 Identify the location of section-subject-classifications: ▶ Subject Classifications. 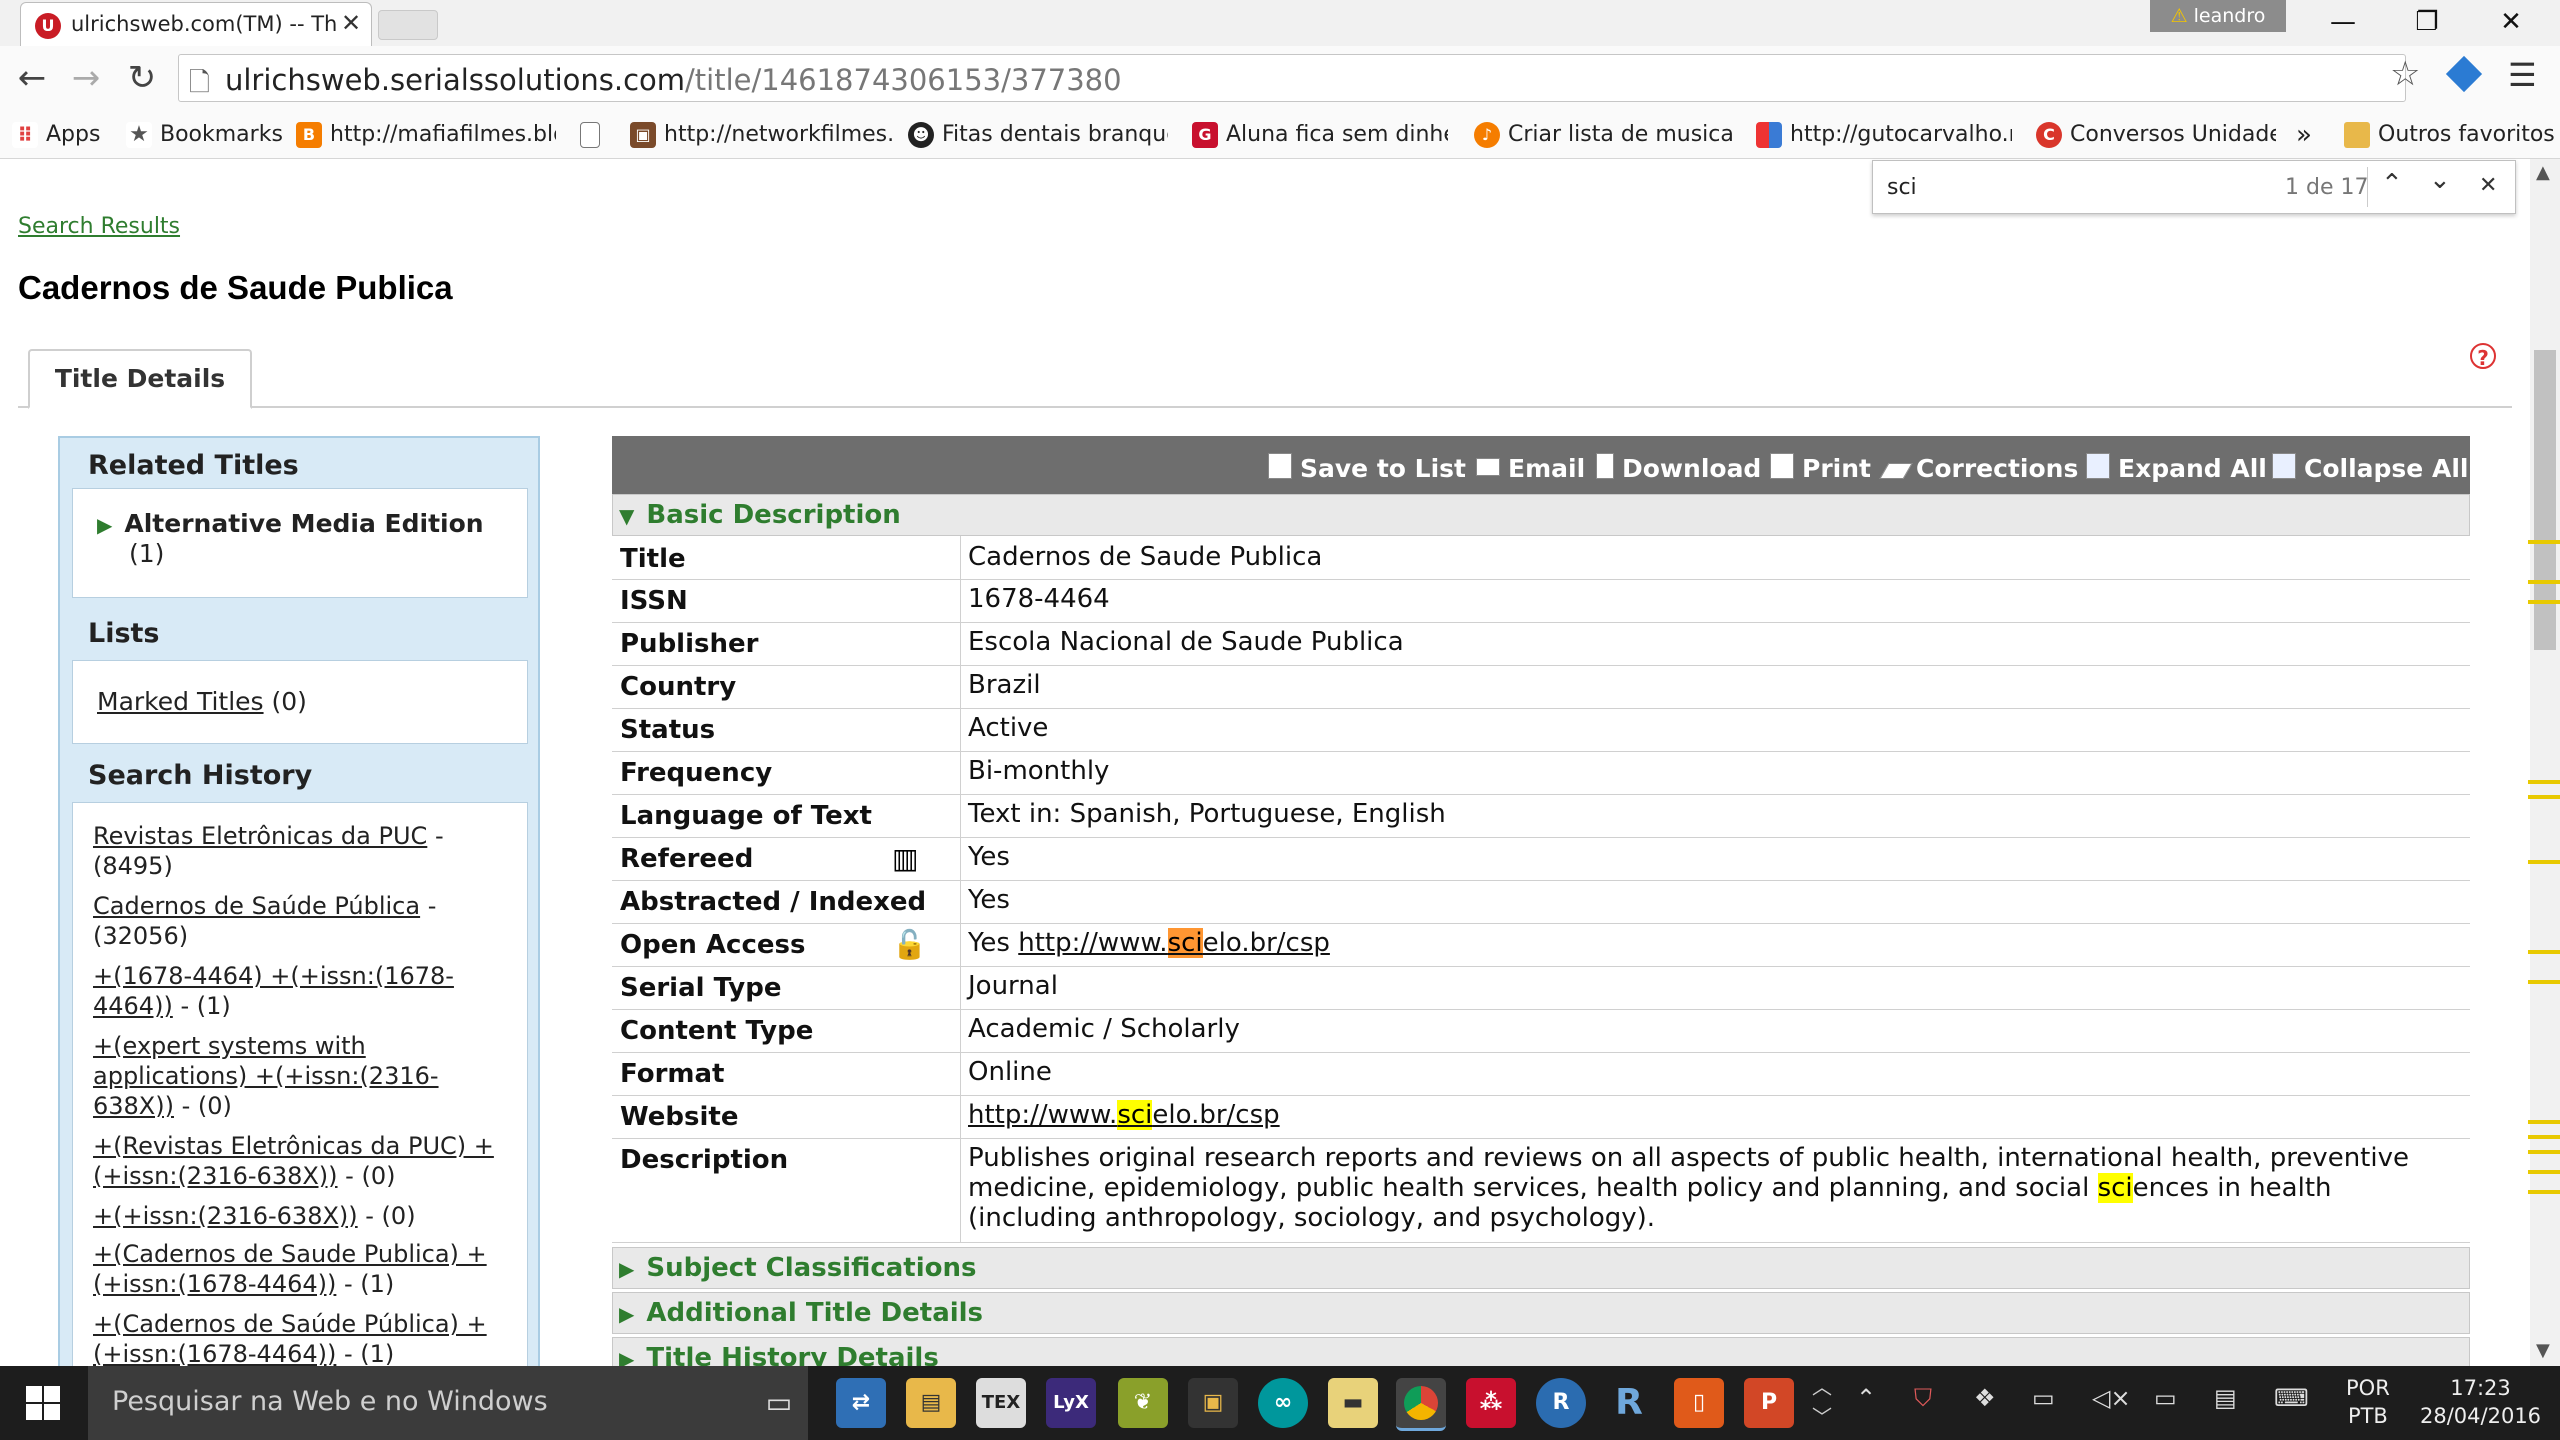
(1541, 1268).